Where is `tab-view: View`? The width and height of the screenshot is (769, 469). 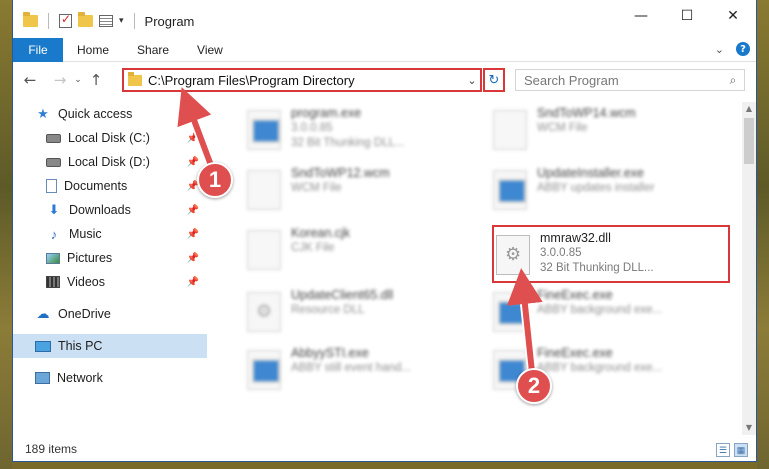
tab-view: View is located at coordinates (210, 50).